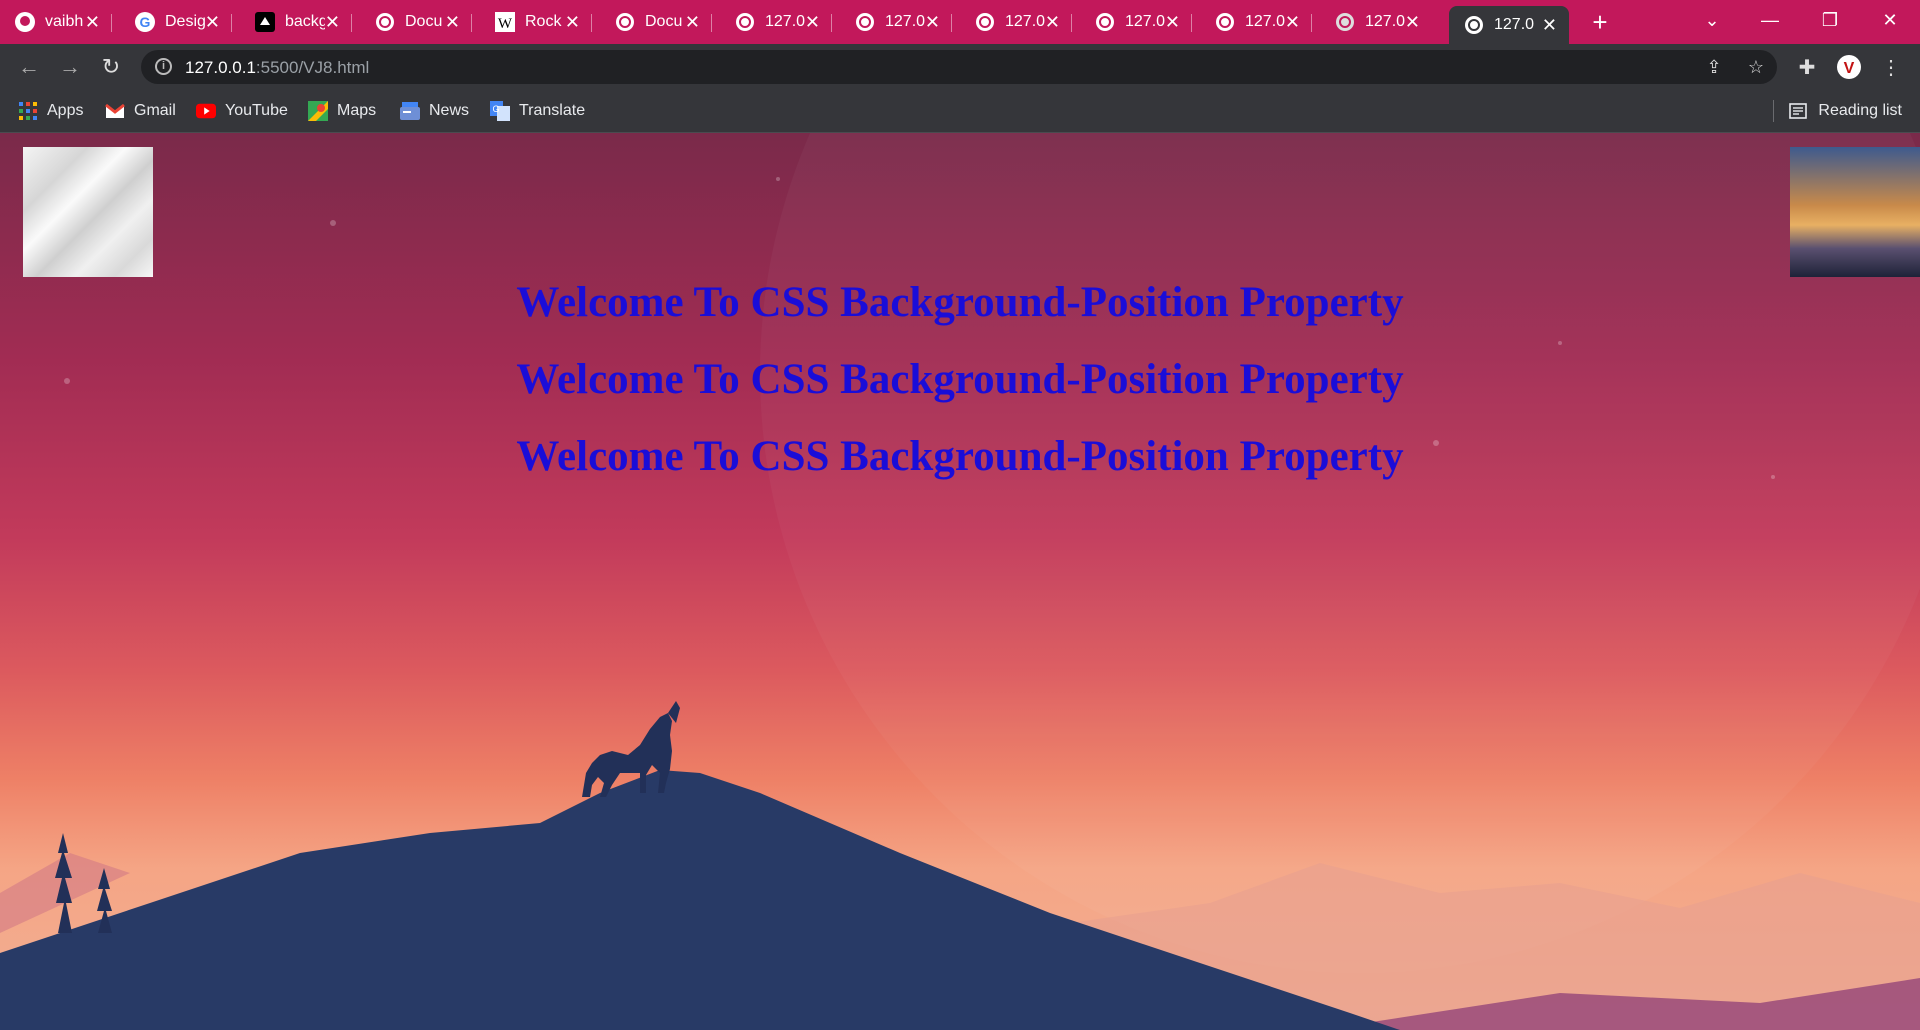  What do you see at coordinates (155, 110) in the screenshot?
I see `bookmark-label: Gmail` at bounding box center [155, 110].